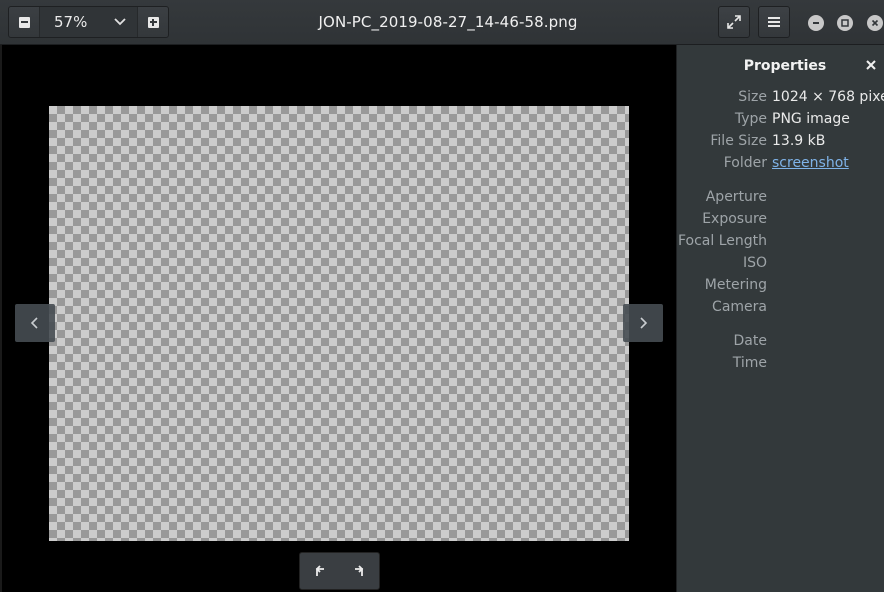 This screenshot has height=592, width=884. Describe the element at coordinates (780, 266) in the screenshot. I see `property-iso: ISO` at that location.